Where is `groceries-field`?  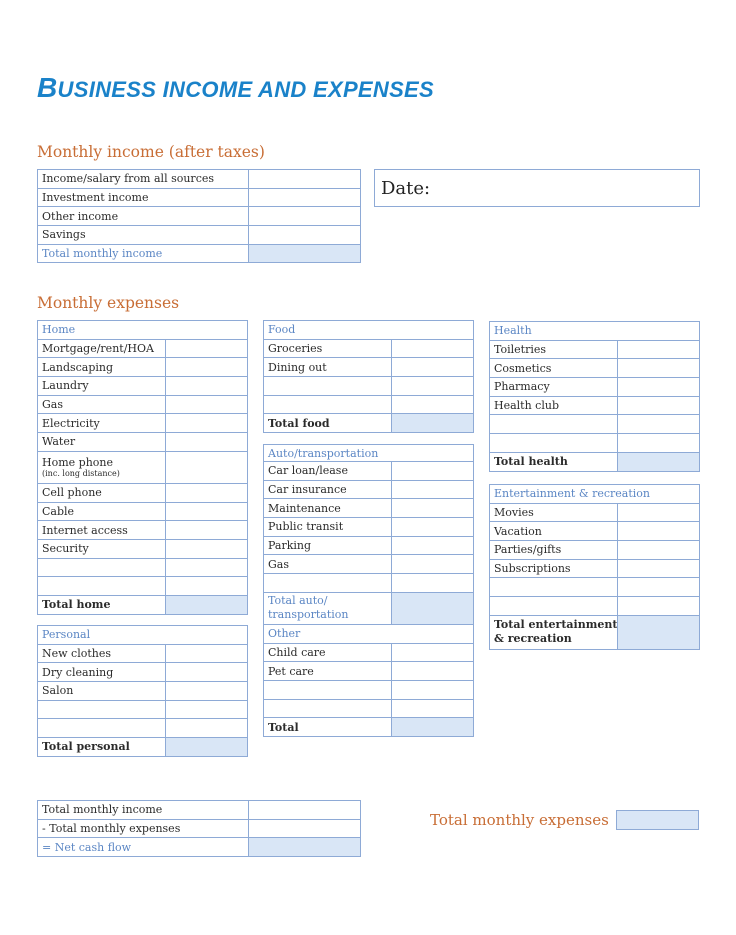 groceries-field is located at coordinates (432, 348).